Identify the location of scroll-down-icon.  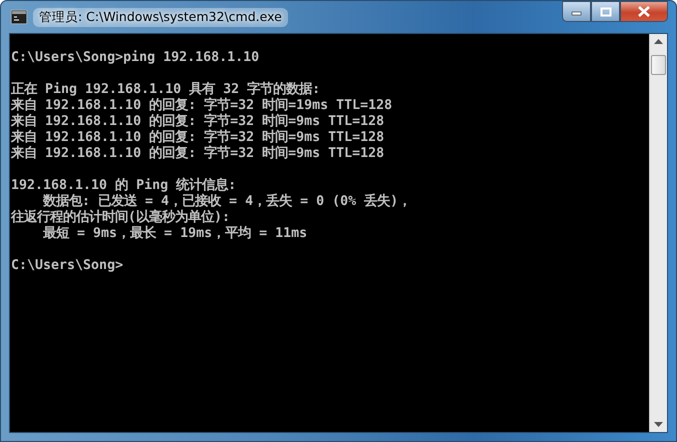
(658, 424).